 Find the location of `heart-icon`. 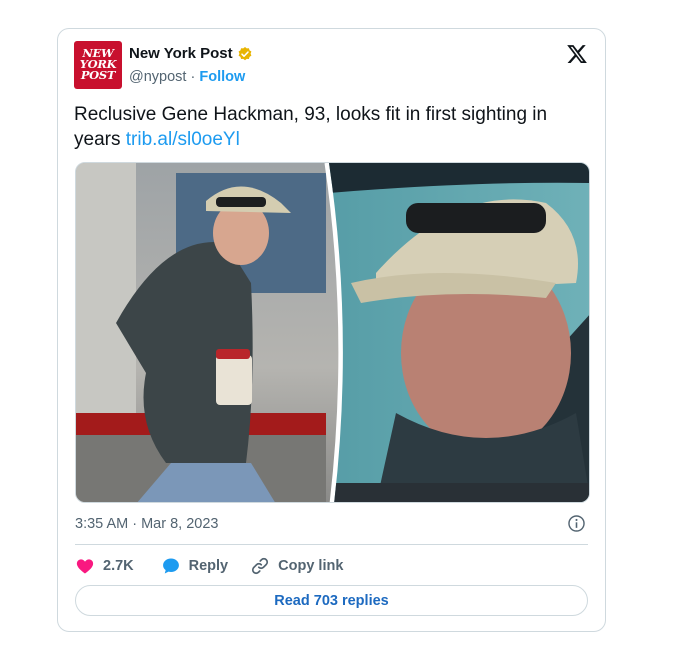

heart-icon is located at coordinates (85, 566).